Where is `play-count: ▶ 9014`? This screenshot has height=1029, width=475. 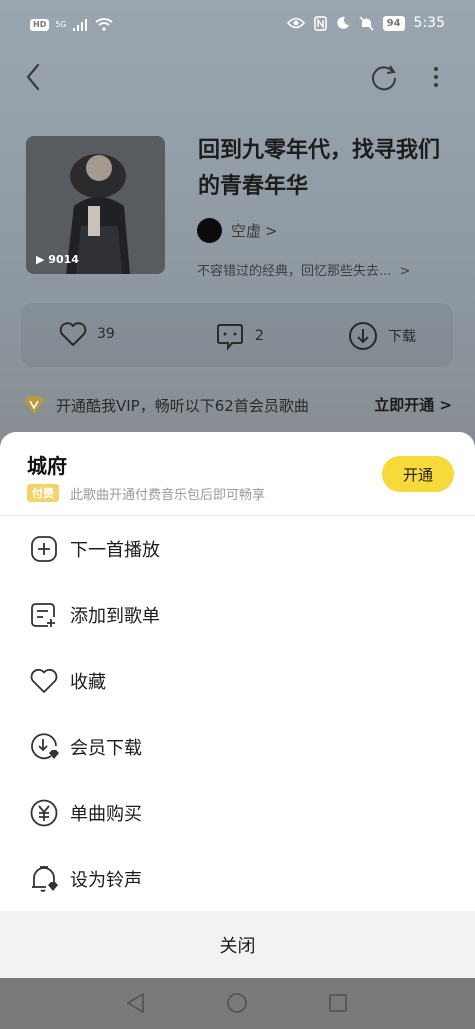 play-count: ▶ 9014 is located at coordinates (57, 259).